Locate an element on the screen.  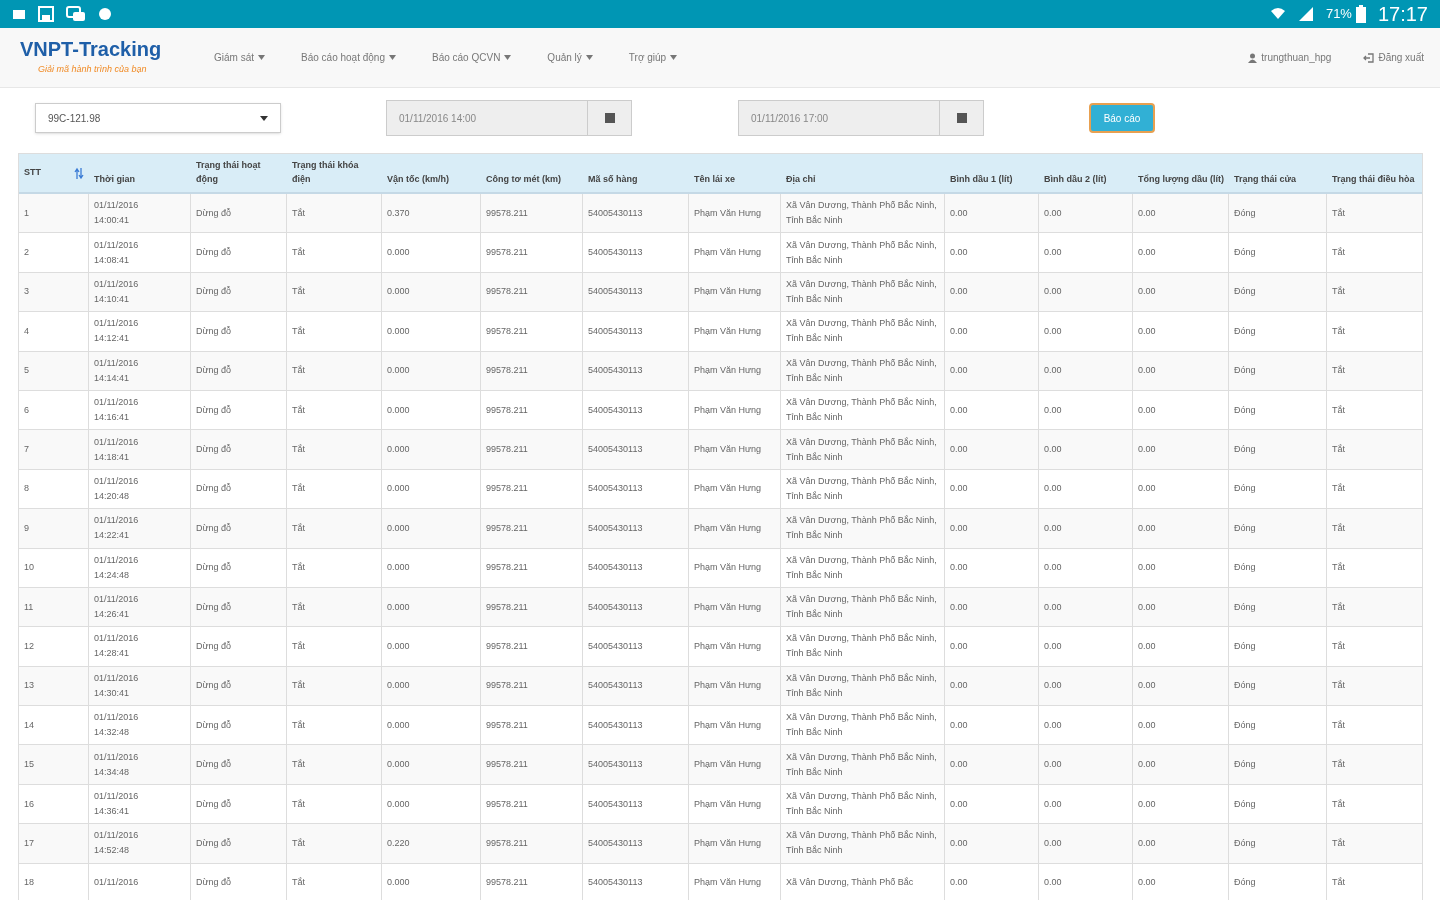
column-header: STT is located at coordinates (32, 173).